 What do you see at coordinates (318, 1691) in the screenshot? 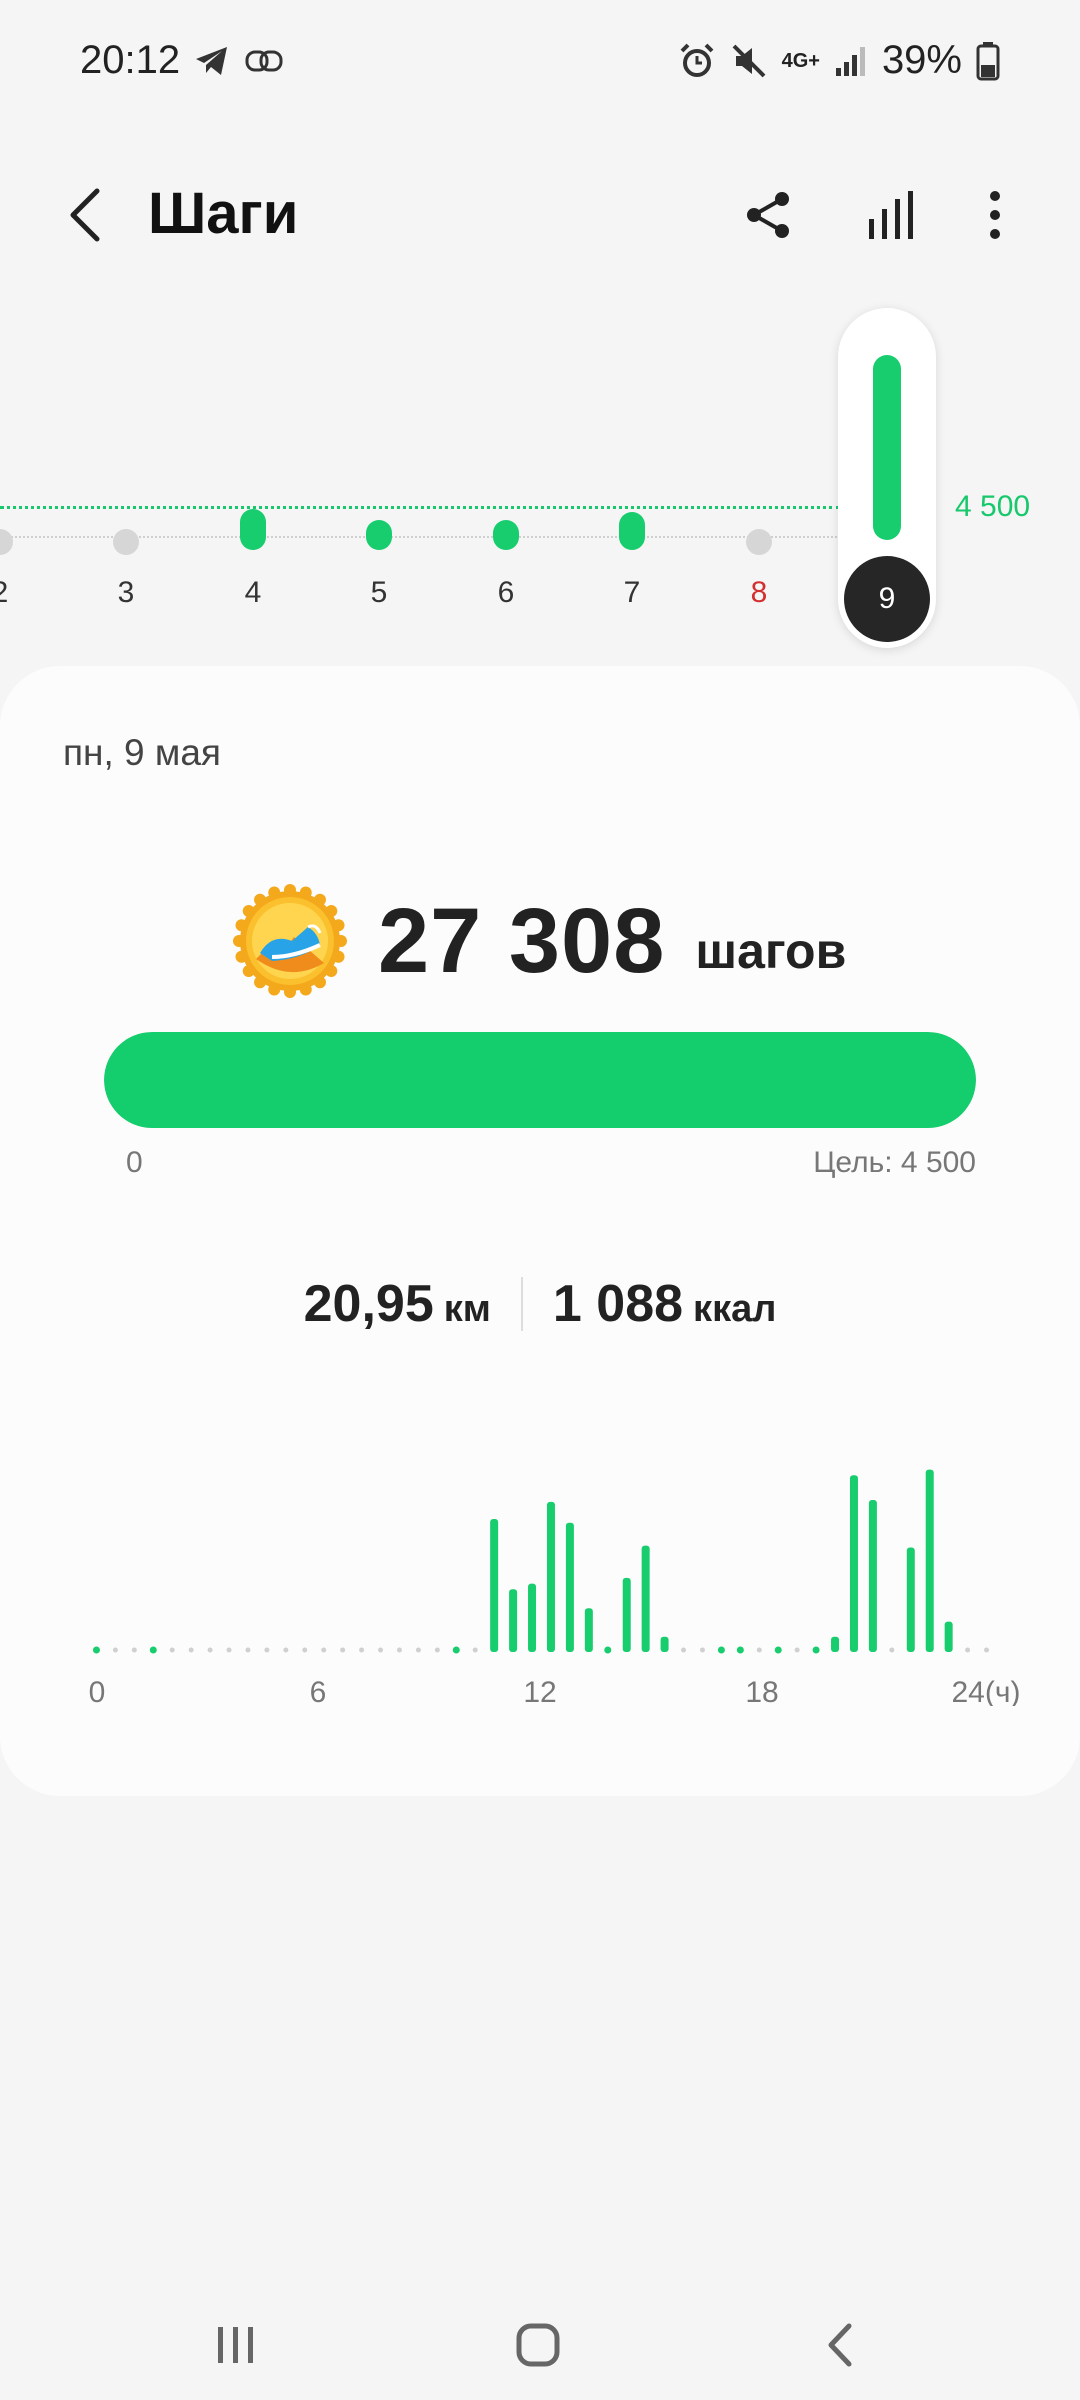
I see `x-tick-label: 6` at bounding box center [318, 1691].